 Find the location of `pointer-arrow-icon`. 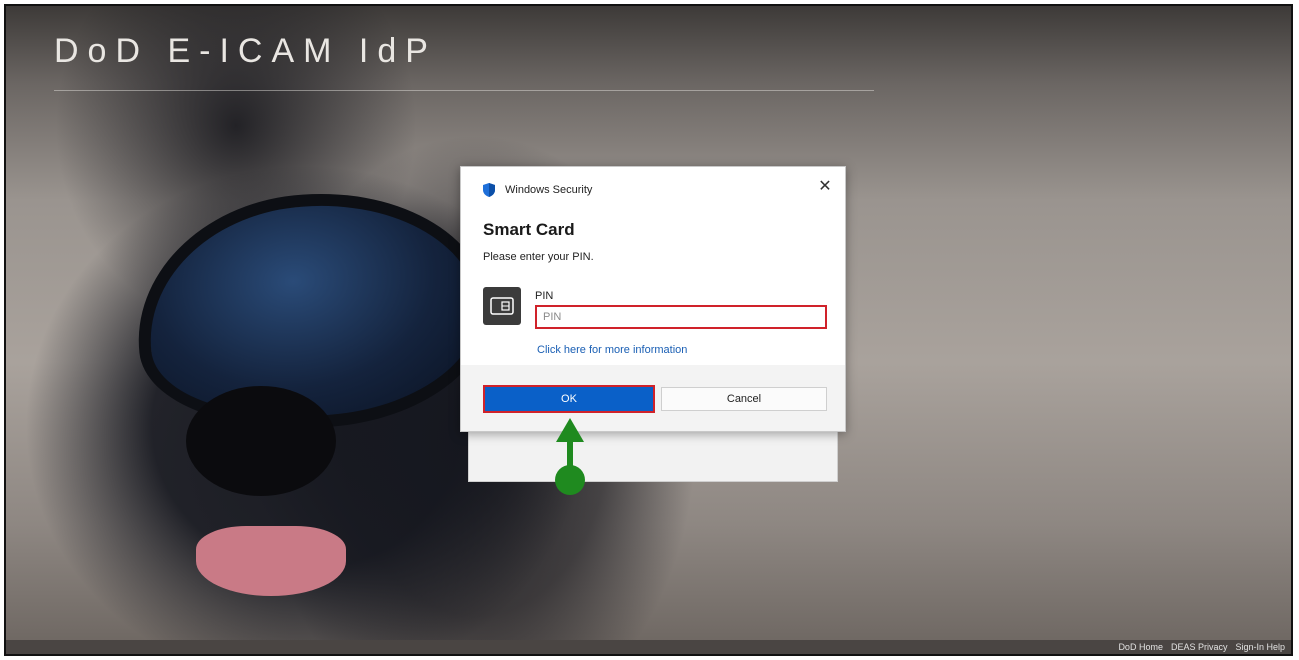

pointer-arrow-icon is located at coordinates (570, 456).